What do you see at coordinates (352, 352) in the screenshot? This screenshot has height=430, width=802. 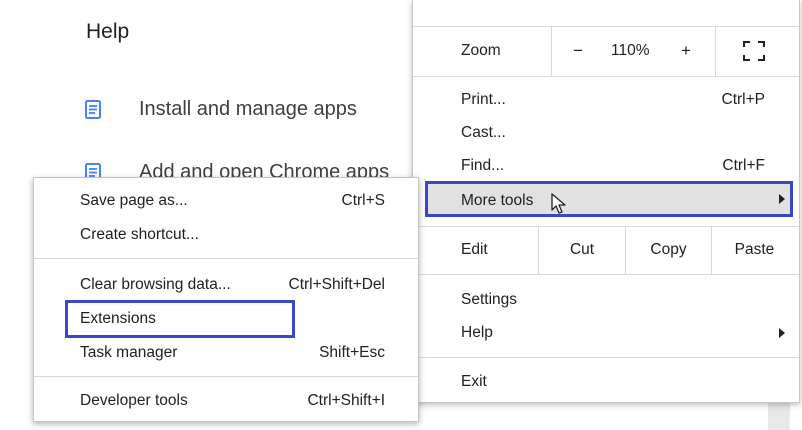 I see `task-manager-shortcut: Shift+Esc` at bounding box center [352, 352].